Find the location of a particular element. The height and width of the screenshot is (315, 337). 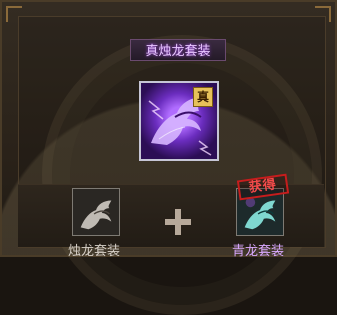

gray-dragon-icon is located at coordinates (96, 212).